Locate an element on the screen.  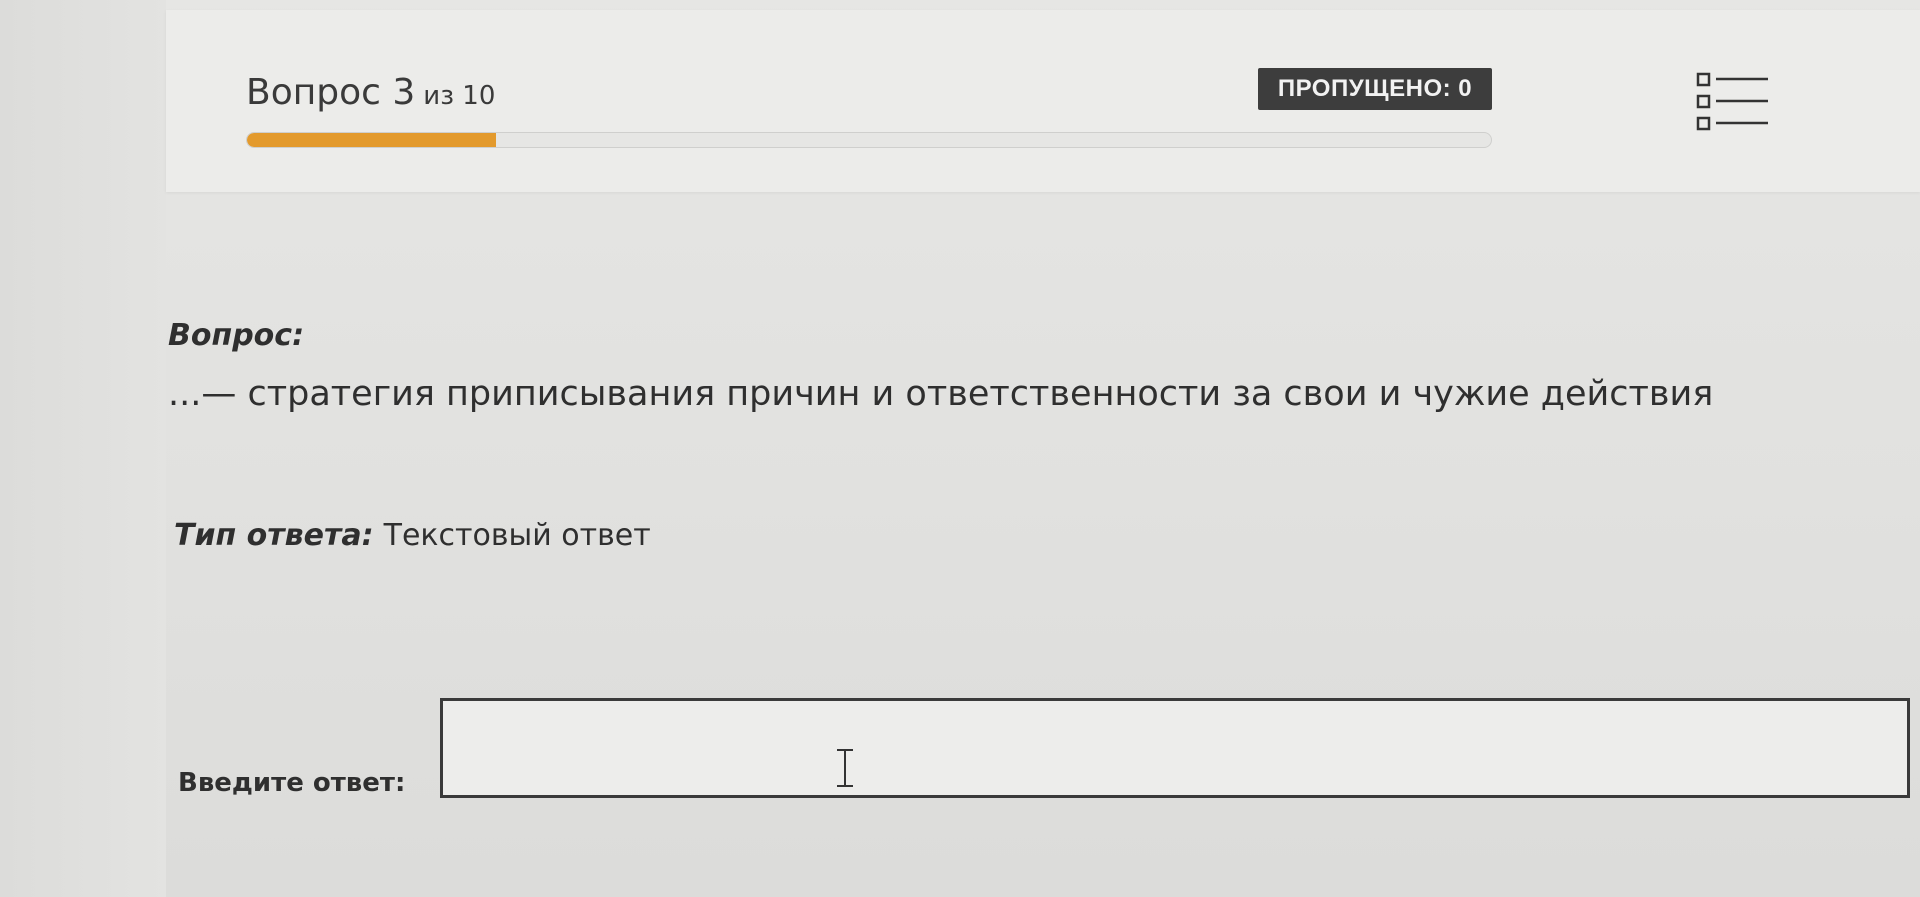
progress-bar is located at coordinates (869, 140).